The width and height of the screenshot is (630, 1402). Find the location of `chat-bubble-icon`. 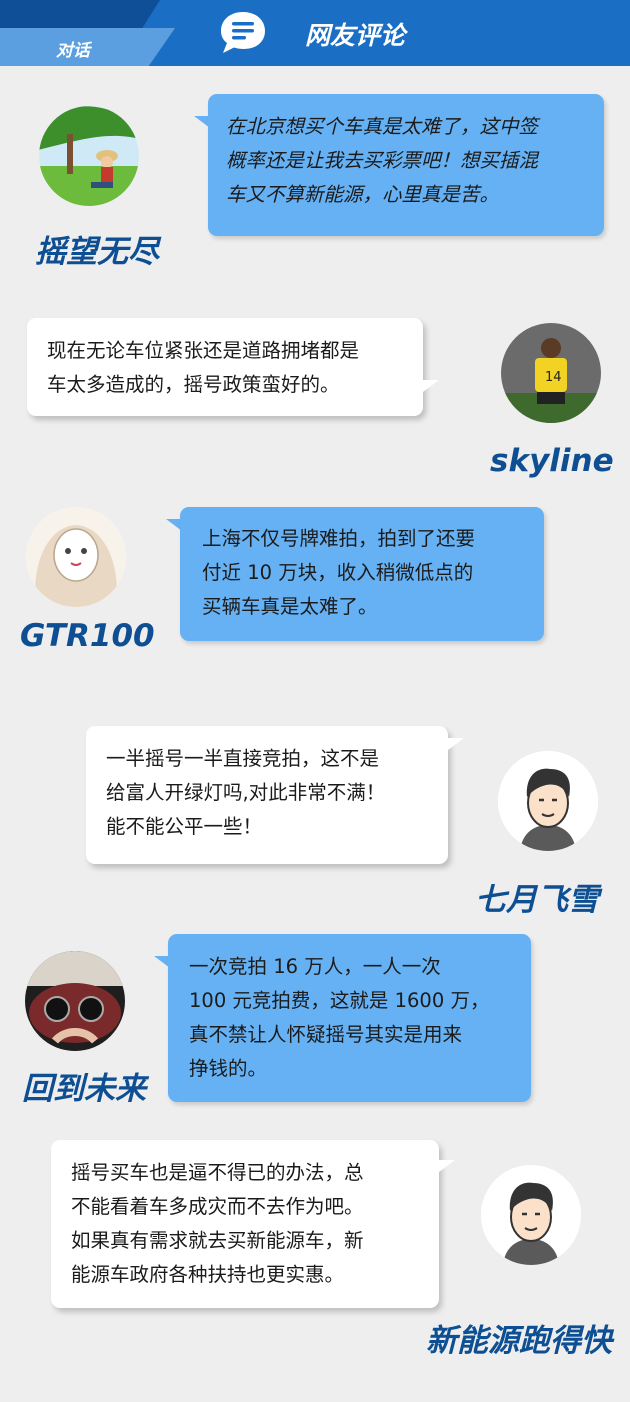

chat-bubble-icon is located at coordinates (243, 32).